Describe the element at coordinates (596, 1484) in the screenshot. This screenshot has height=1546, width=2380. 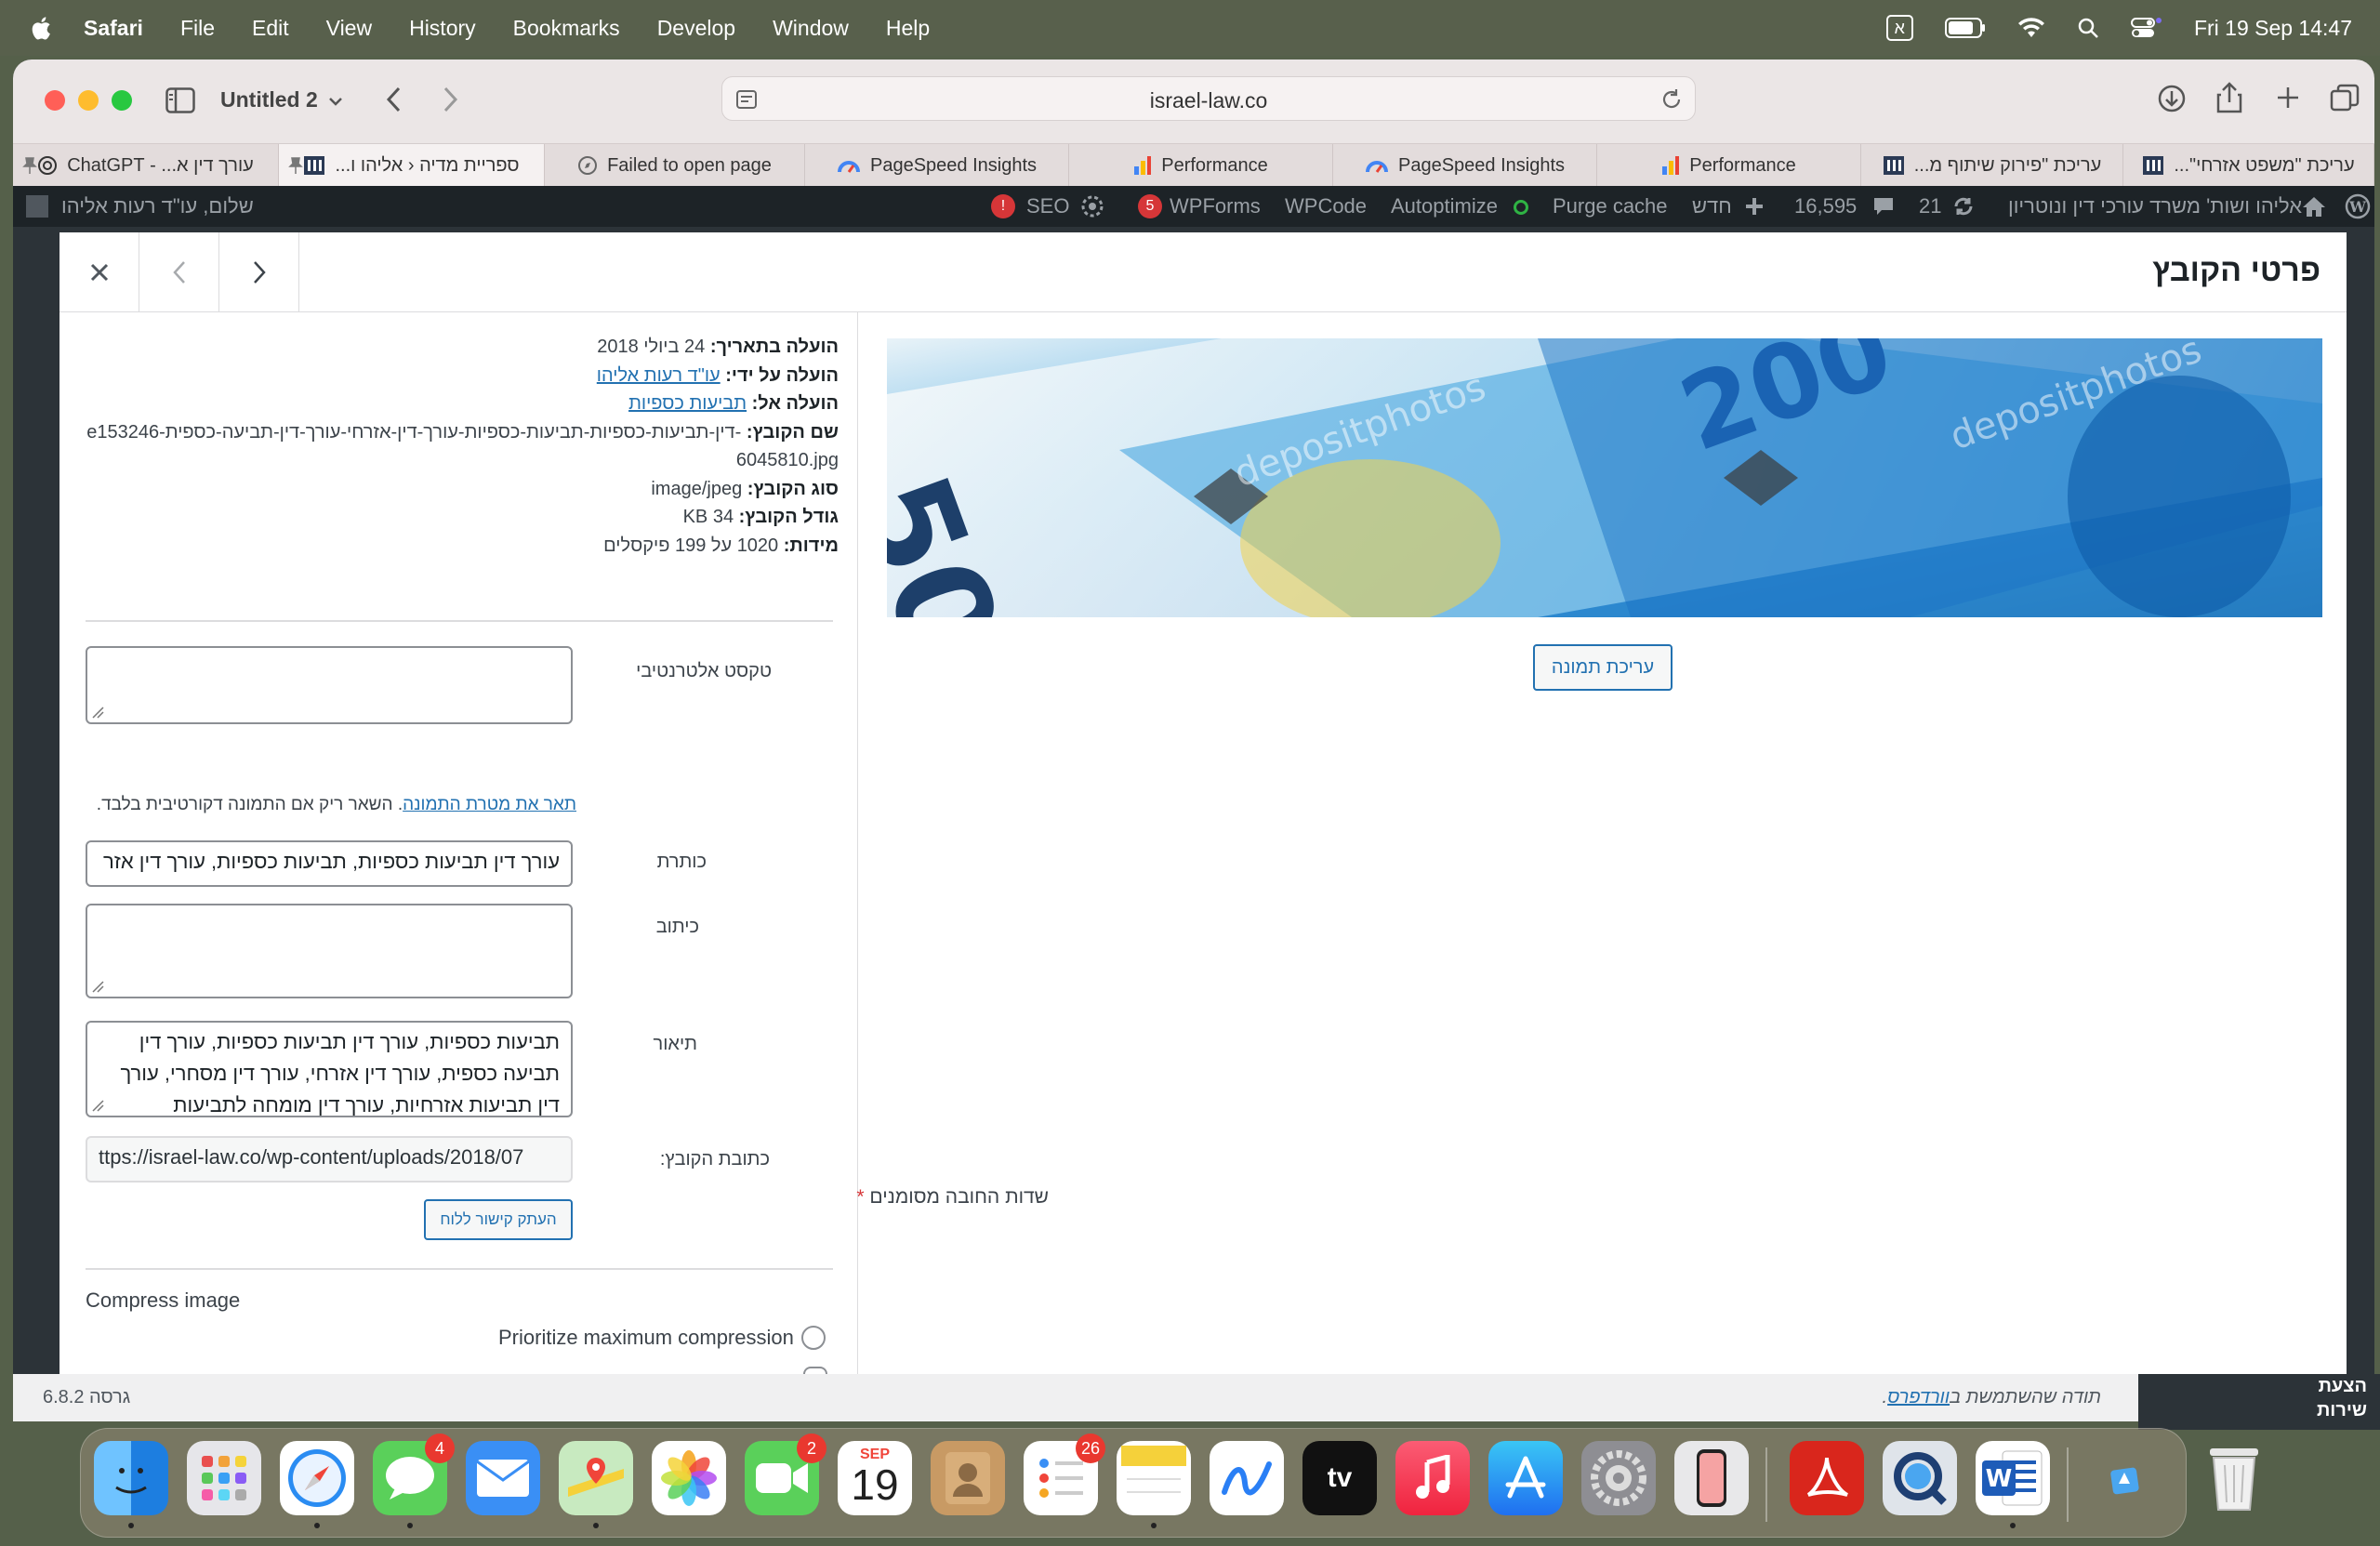
I see `maps-icon` at that location.